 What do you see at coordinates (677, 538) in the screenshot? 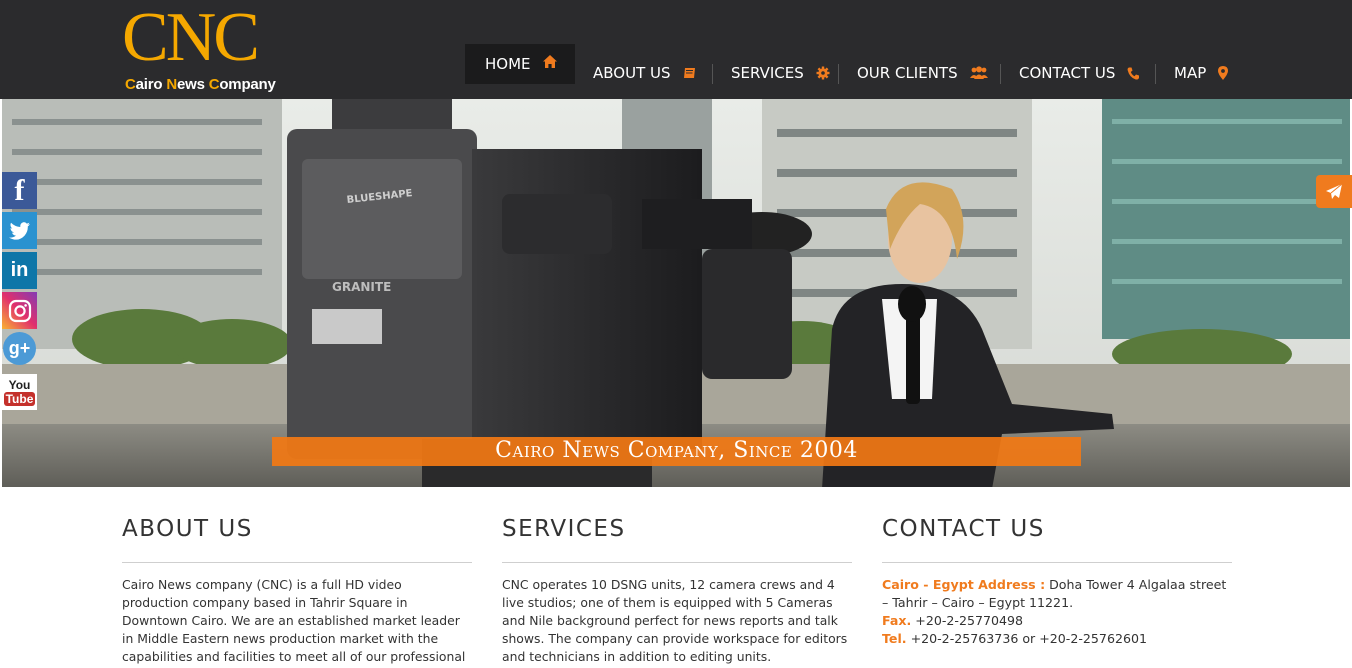
I see `services-title: SERVICES` at bounding box center [677, 538].